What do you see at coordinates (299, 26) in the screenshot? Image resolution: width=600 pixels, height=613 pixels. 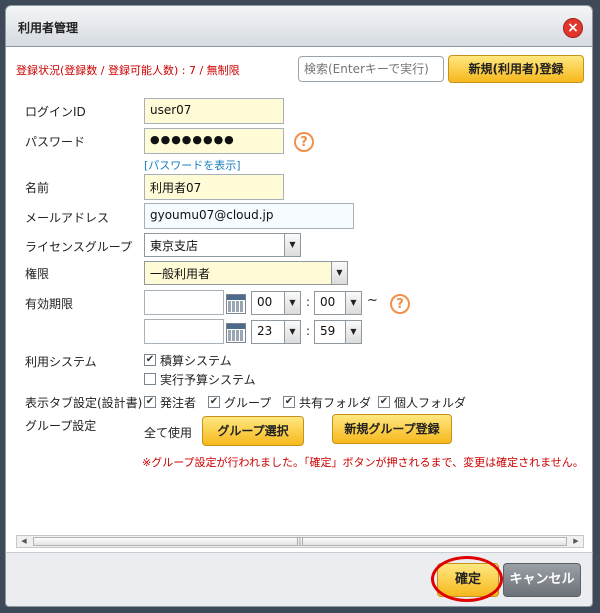 I see `dialog-titlebar: 利用者管理 ×` at bounding box center [299, 26].